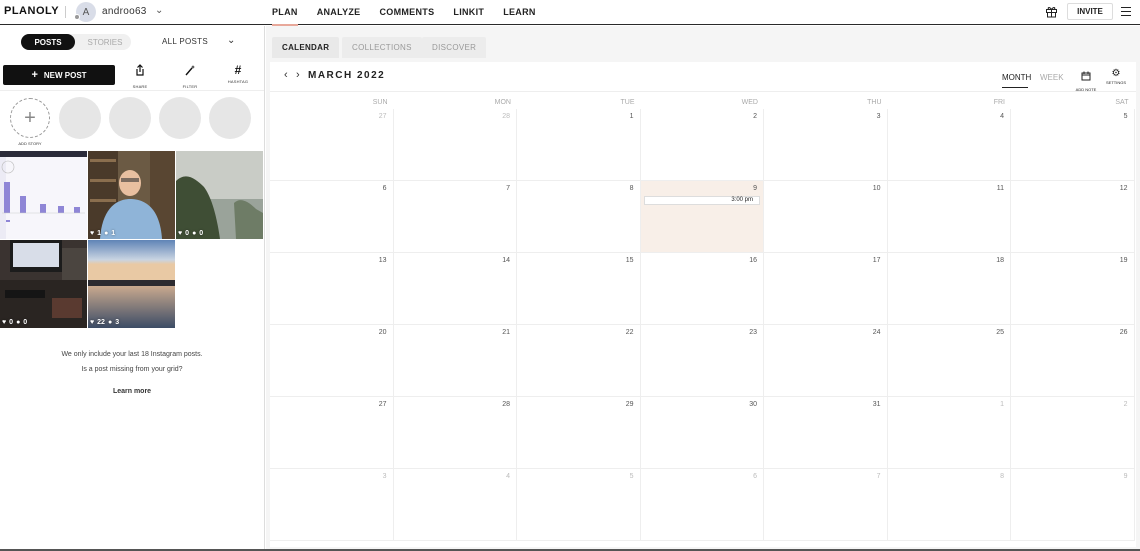 The height and width of the screenshot is (551, 1140). I want to click on day-number: 11, so click(1000, 188).